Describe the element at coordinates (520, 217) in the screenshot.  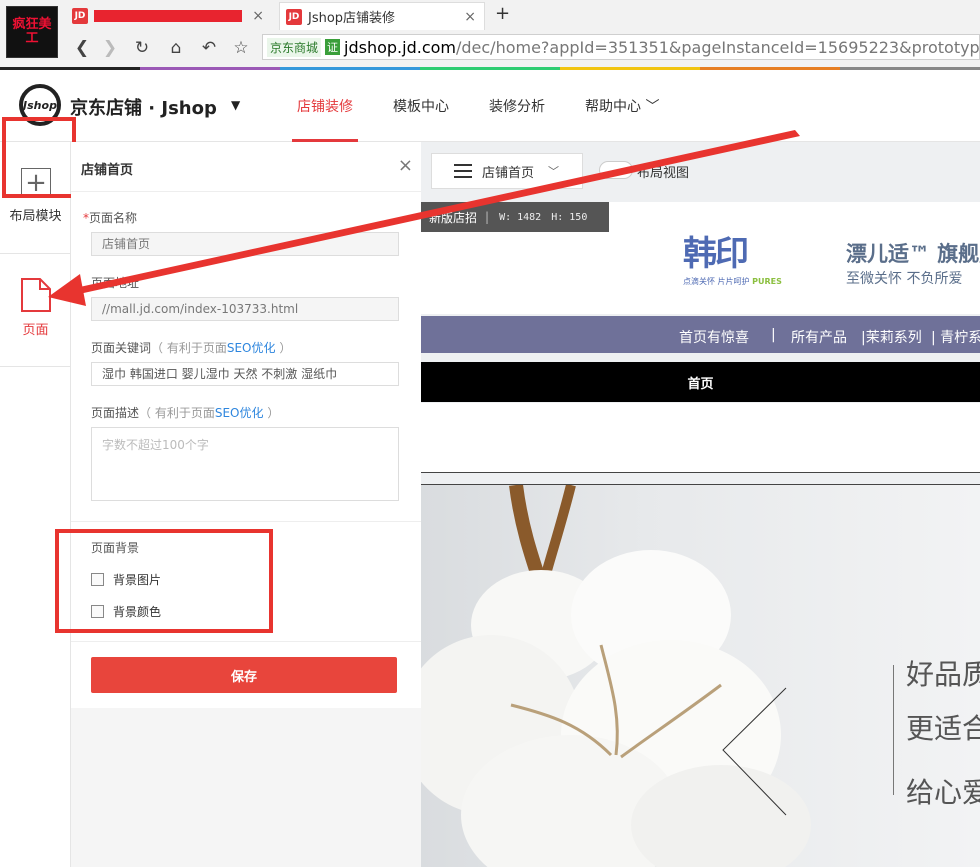
I see `module-width: W: 1482` at that location.